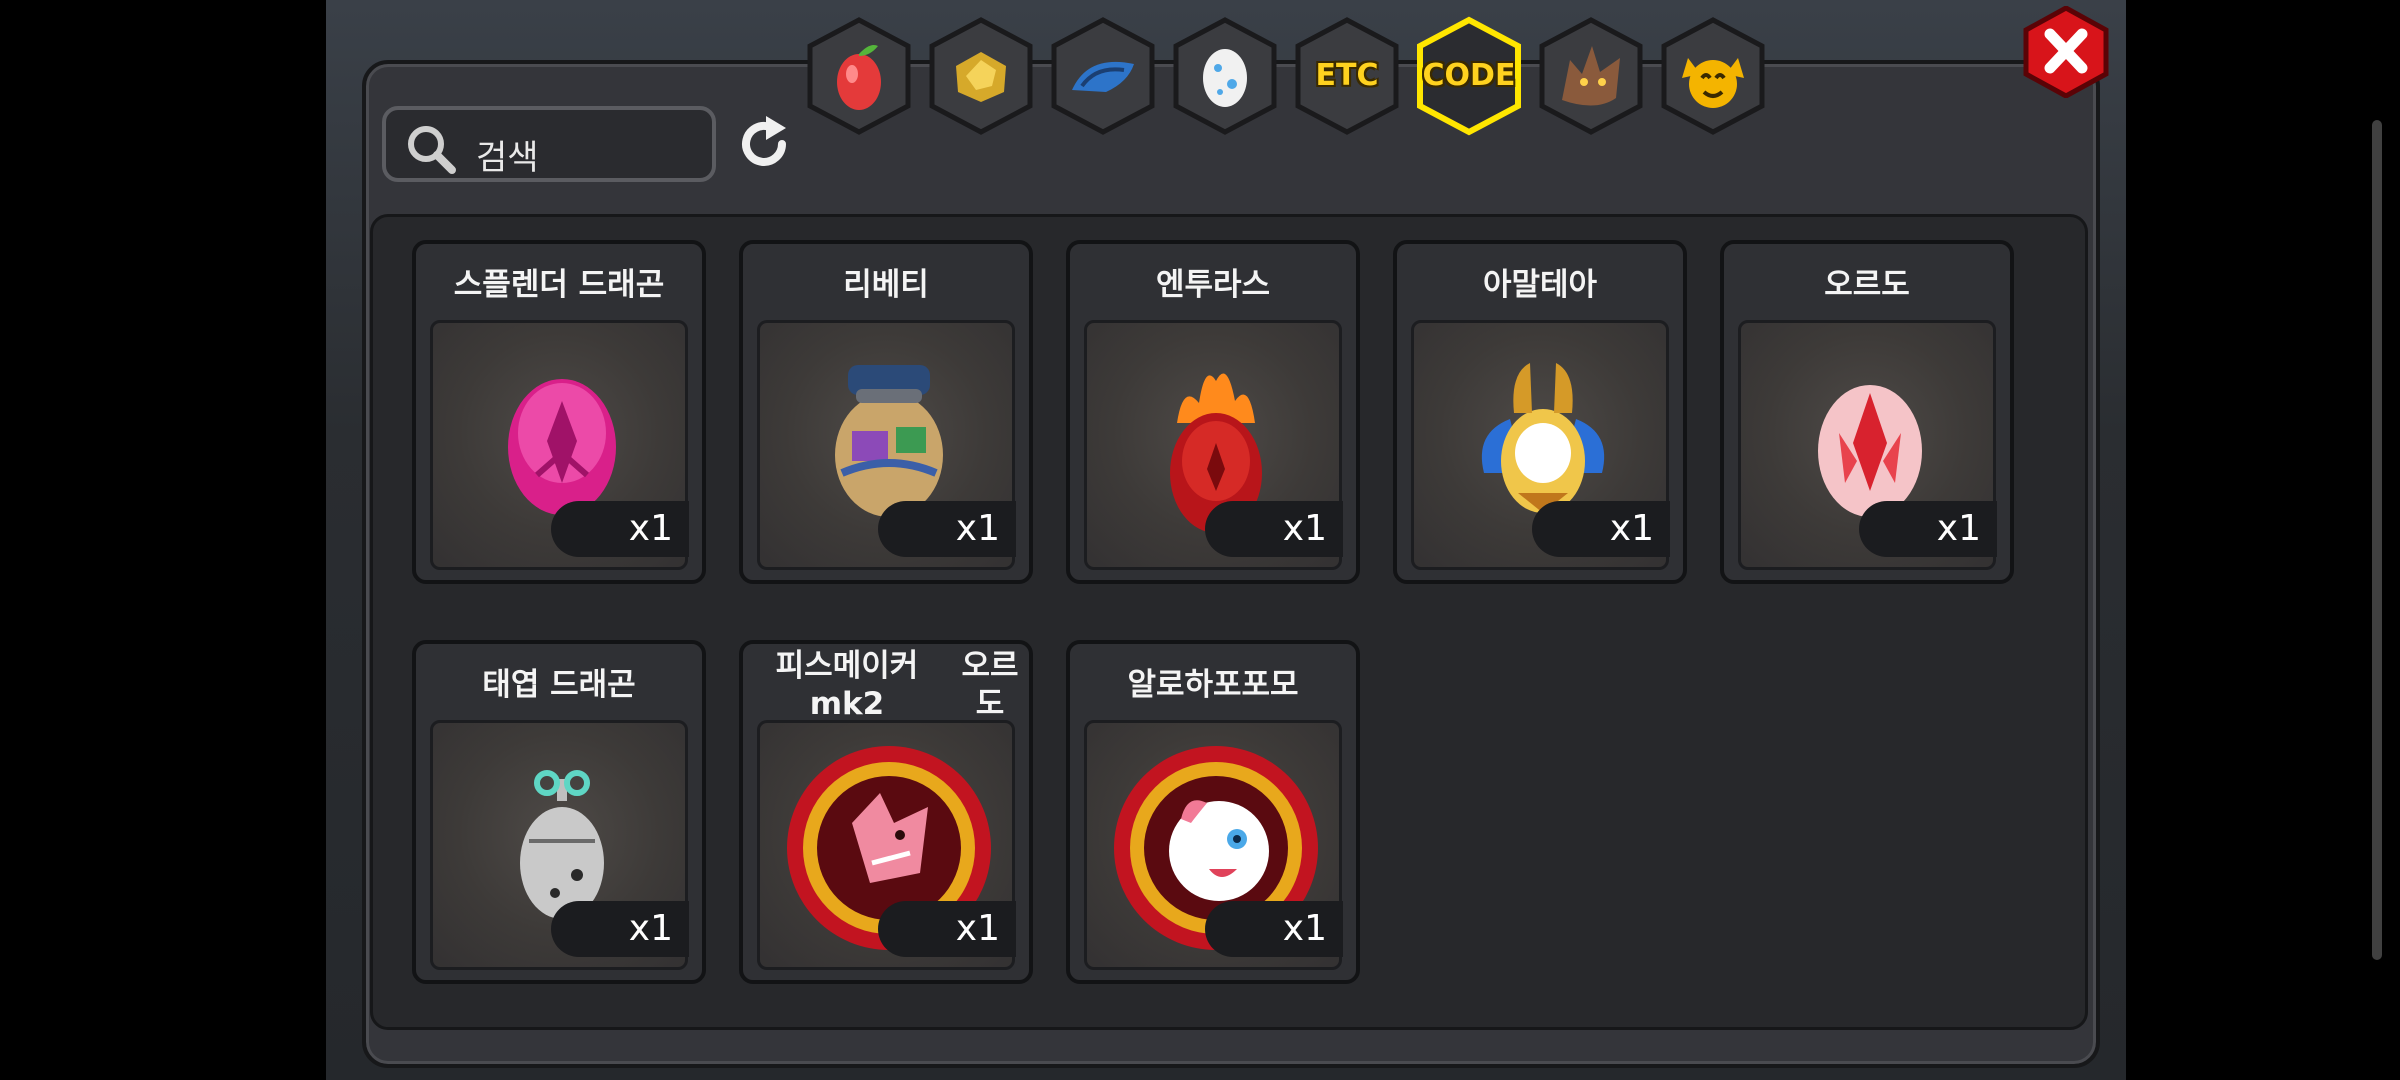  I want to click on item-card: 엔투라스 x1, so click(1213, 412).